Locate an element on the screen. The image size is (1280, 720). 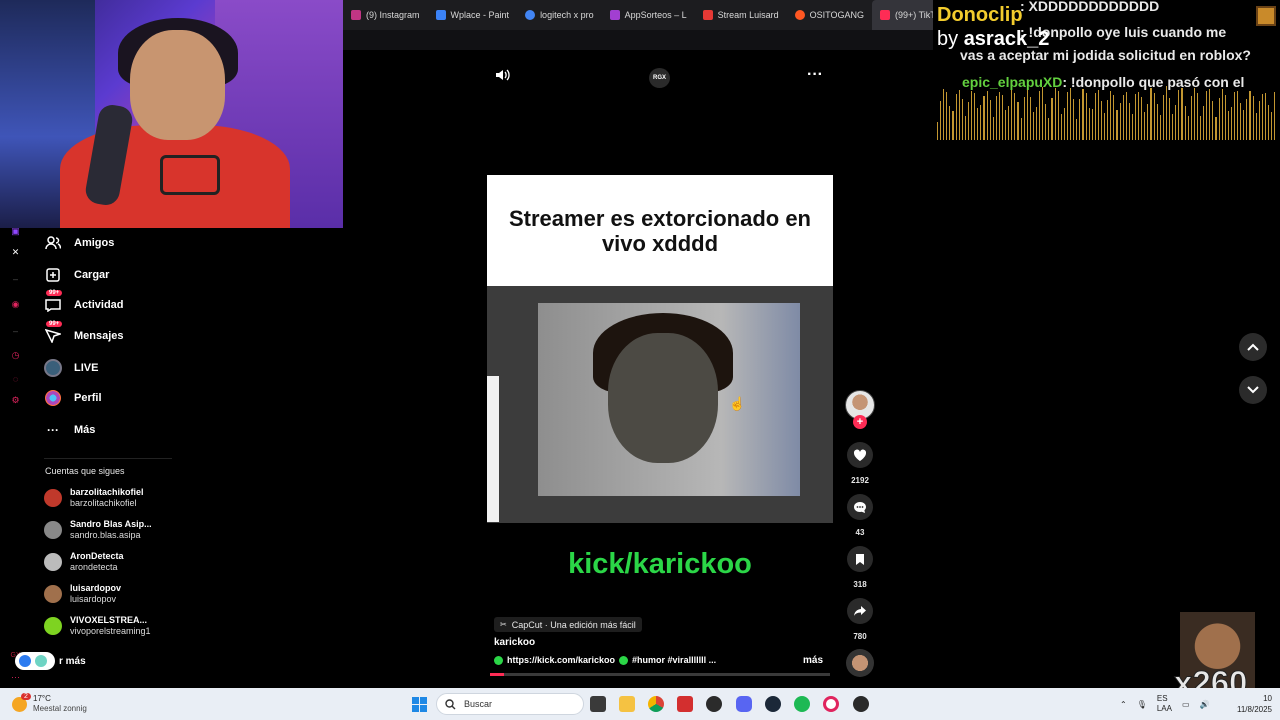
start-button is located at coordinates (419, 704).